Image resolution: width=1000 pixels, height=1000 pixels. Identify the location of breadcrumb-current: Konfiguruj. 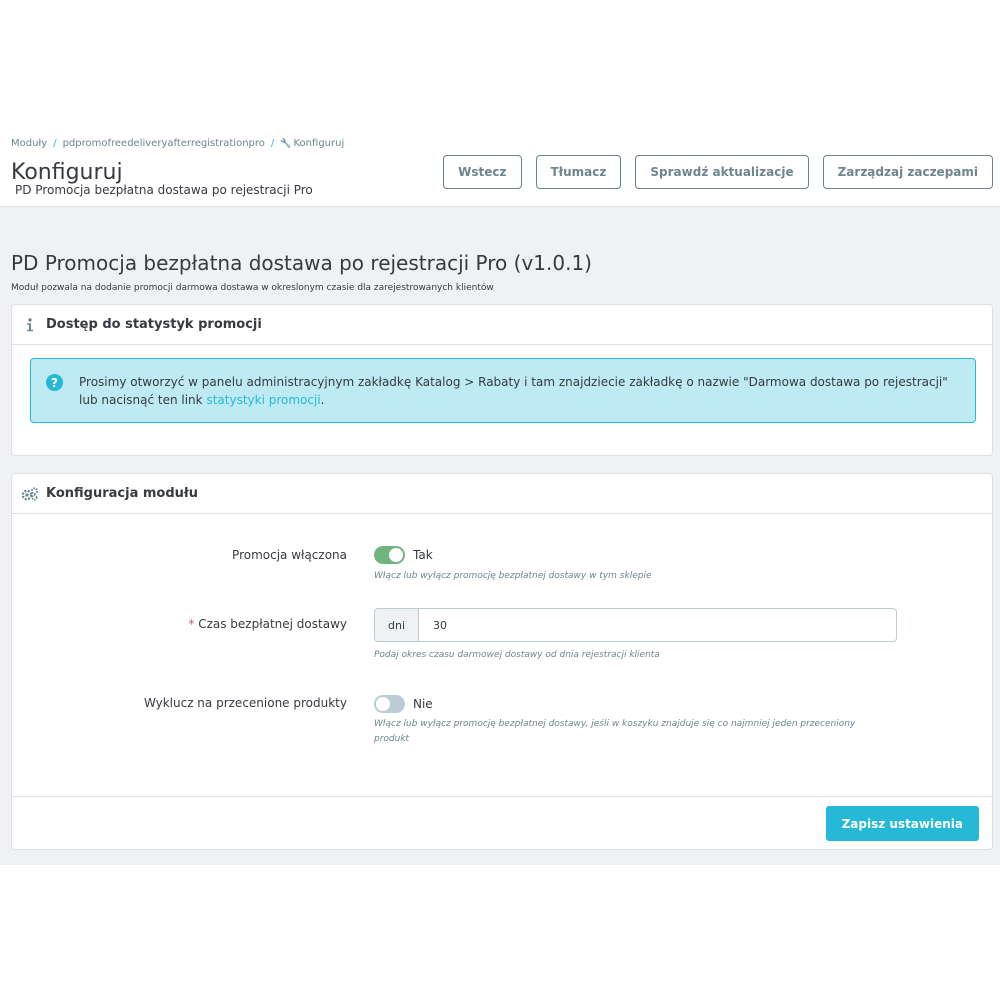
(319, 143).